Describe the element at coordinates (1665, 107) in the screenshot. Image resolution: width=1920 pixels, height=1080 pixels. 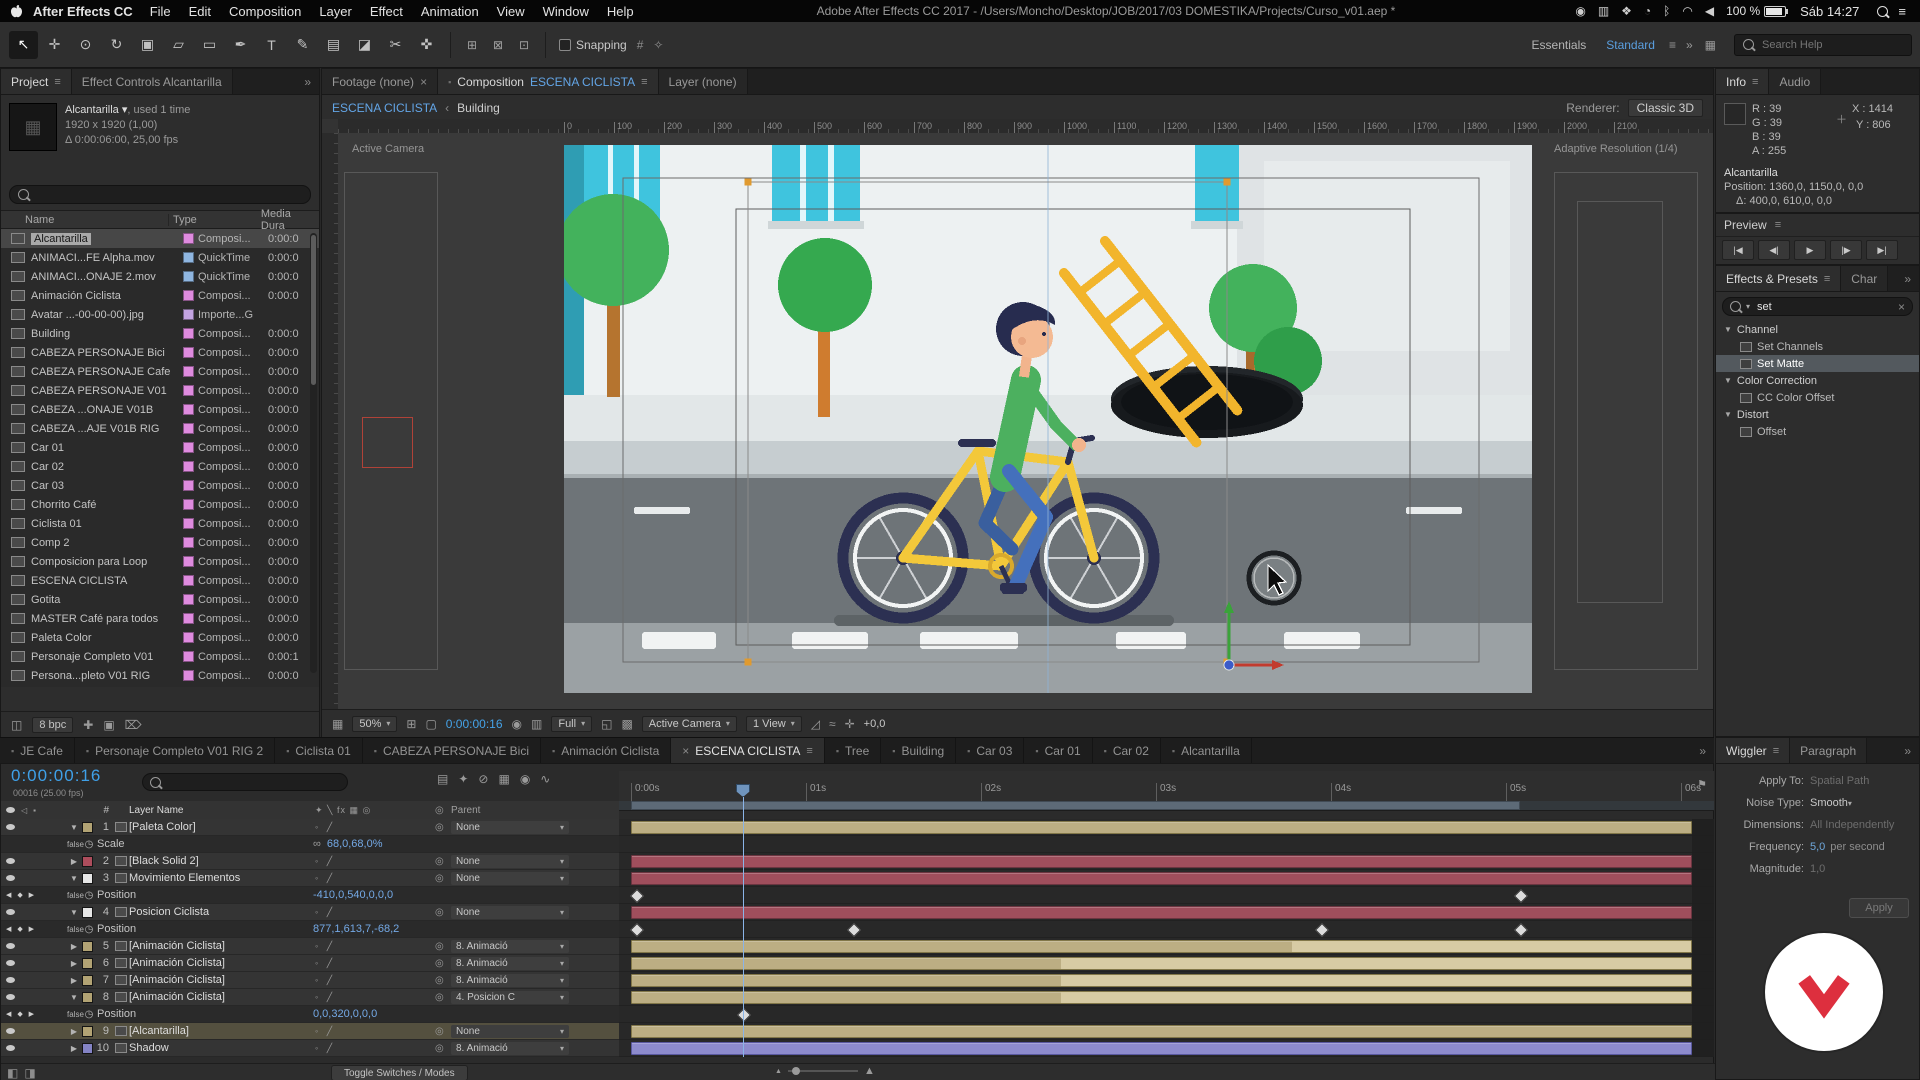
I see `renderer-value-button: Classic 3D` at that location.